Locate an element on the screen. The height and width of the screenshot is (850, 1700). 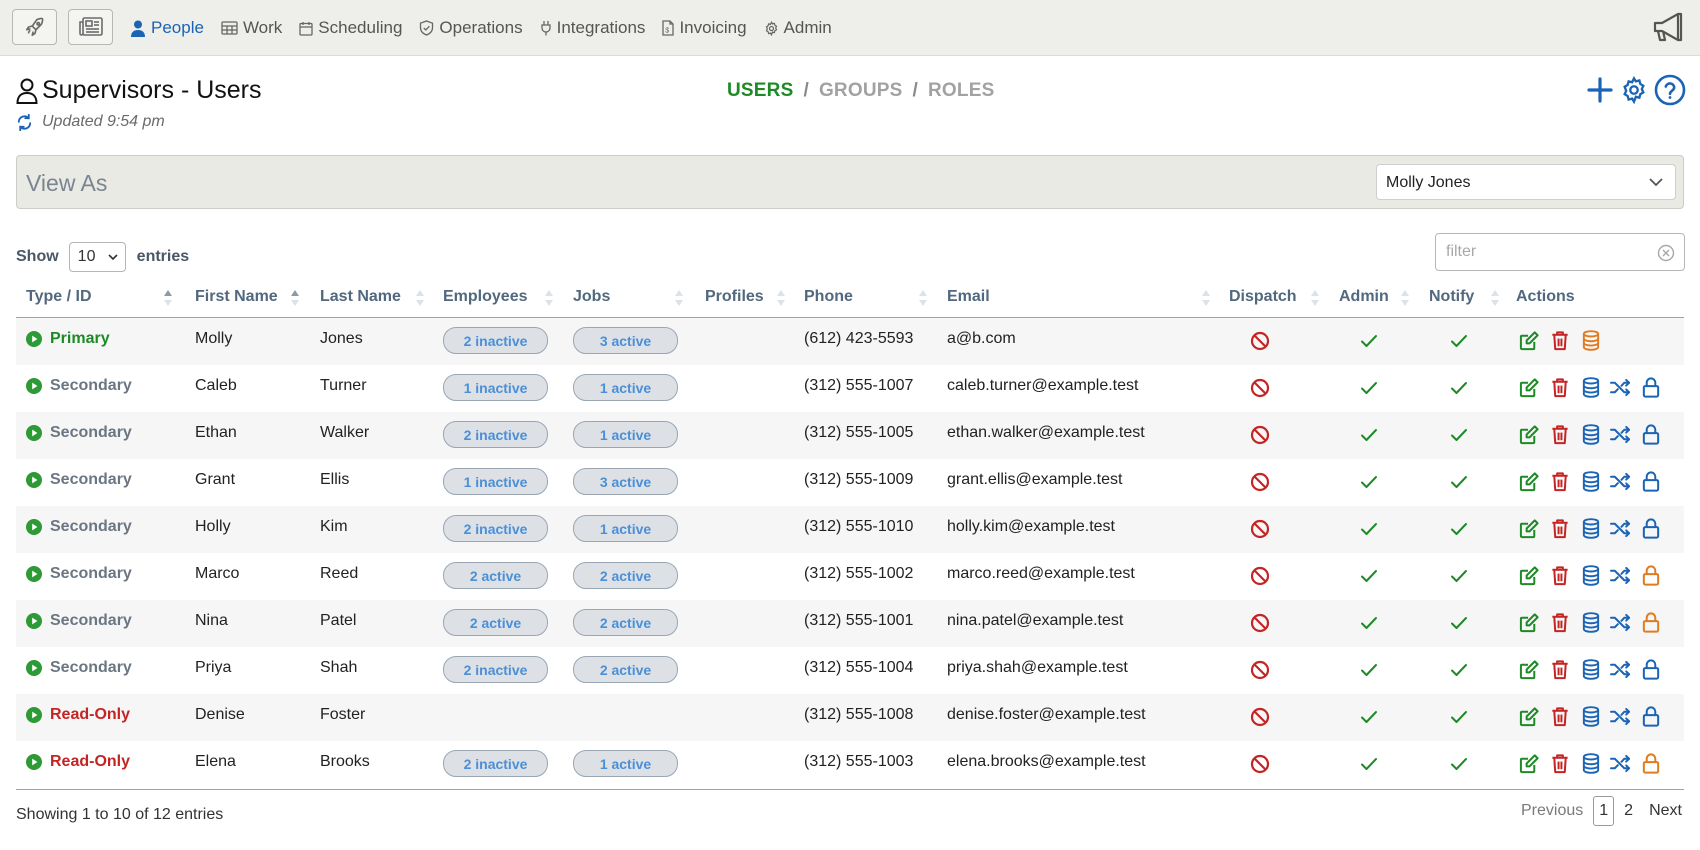
col-last-name: Last Name is located at coordinates (360, 297).